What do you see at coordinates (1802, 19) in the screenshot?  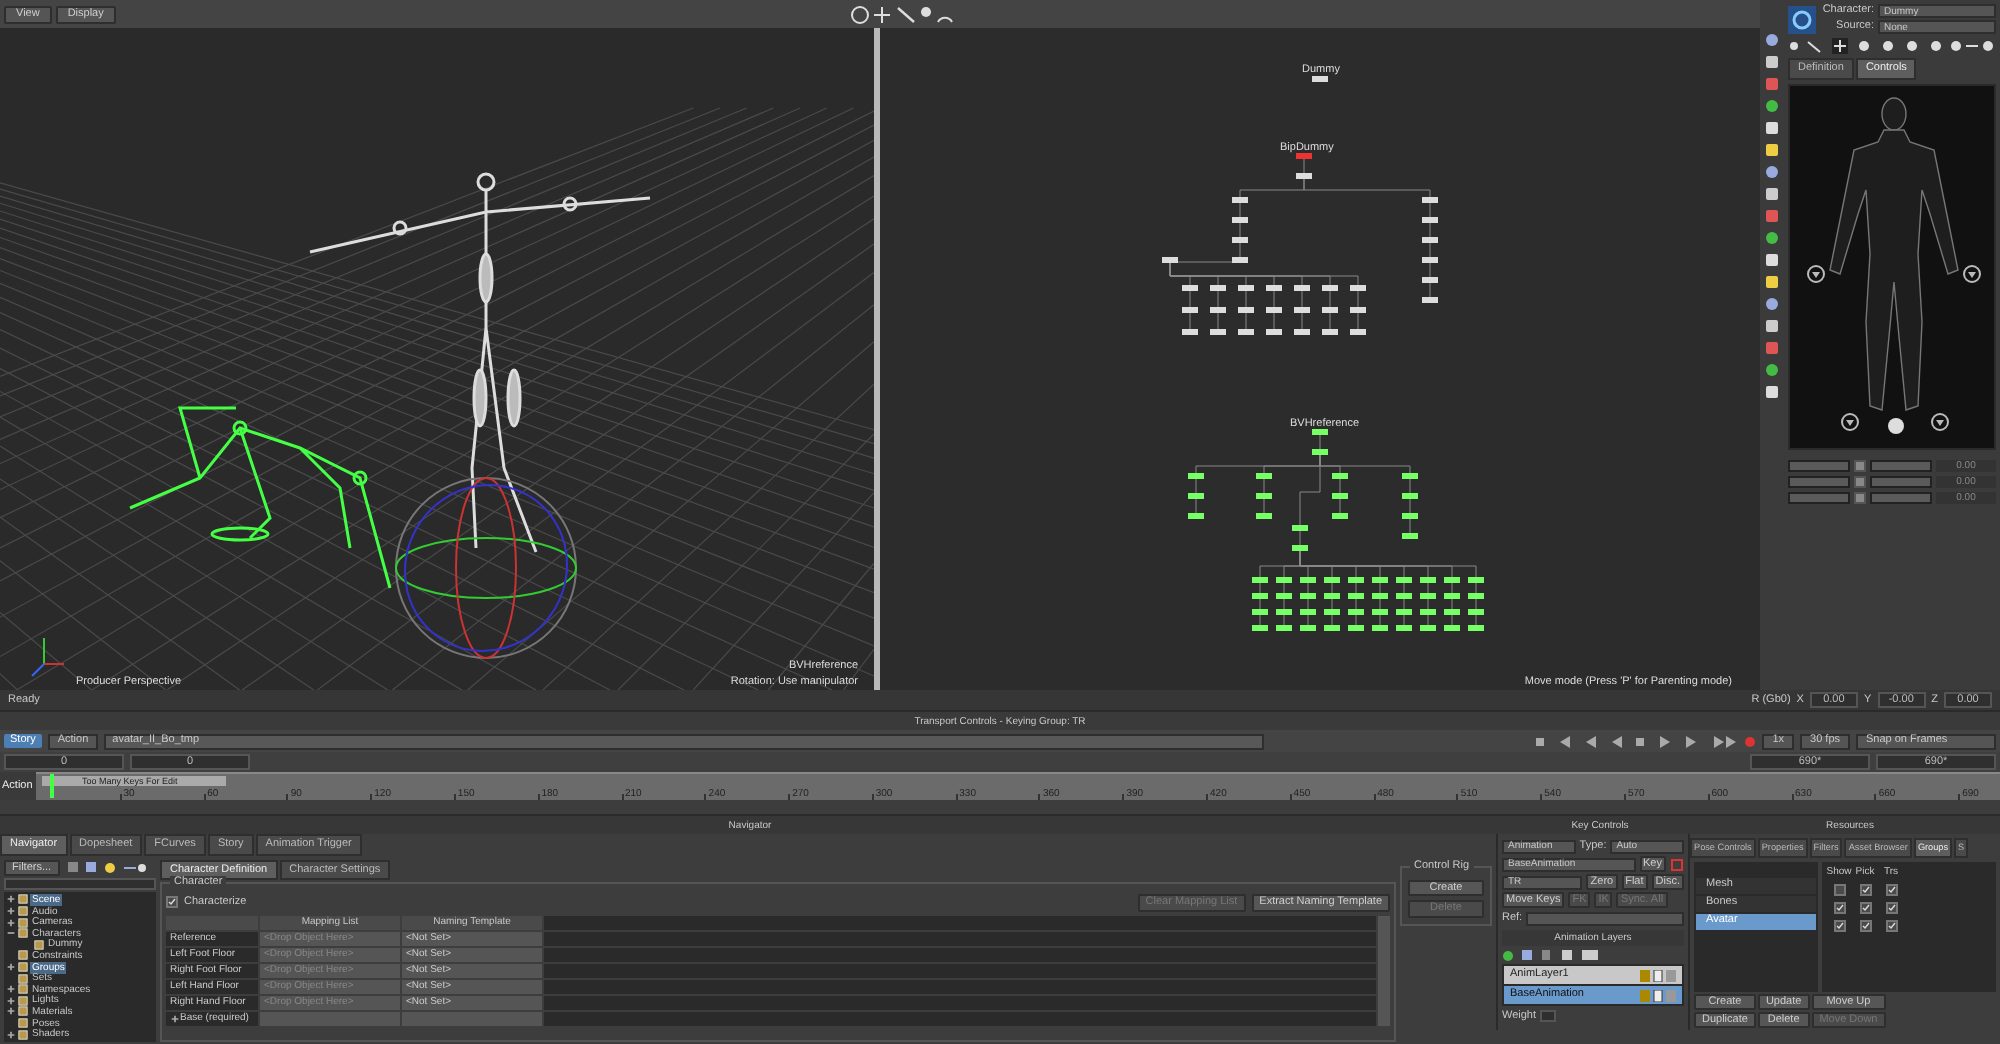 I see `character-logo-icon` at bounding box center [1802, 19].